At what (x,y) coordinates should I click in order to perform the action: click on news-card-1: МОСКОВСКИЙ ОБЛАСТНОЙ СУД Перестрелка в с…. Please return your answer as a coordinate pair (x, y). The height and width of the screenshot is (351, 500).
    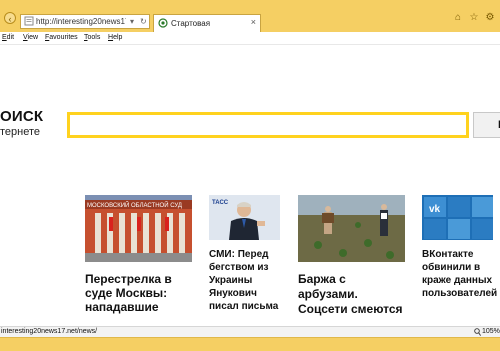
    Looking at the image, I should click on (140, 254).